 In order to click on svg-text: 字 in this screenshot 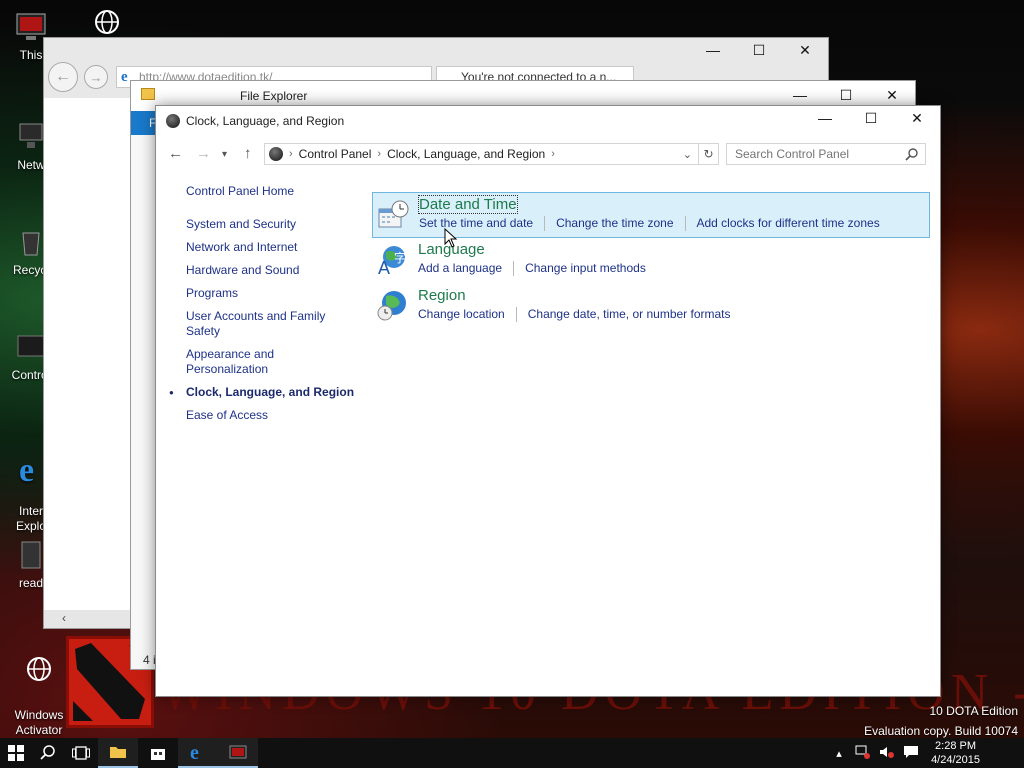, I will do `click(400, 257)`.